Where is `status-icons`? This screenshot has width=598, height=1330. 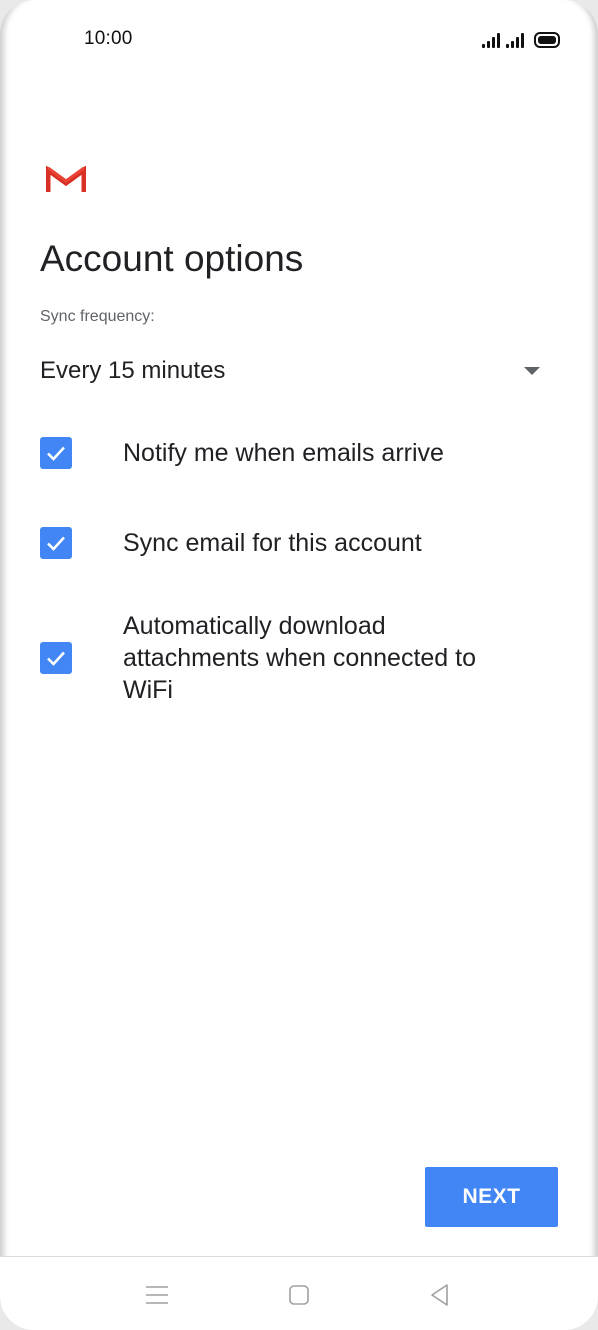
status-icons is located at coordinates (521, 38).